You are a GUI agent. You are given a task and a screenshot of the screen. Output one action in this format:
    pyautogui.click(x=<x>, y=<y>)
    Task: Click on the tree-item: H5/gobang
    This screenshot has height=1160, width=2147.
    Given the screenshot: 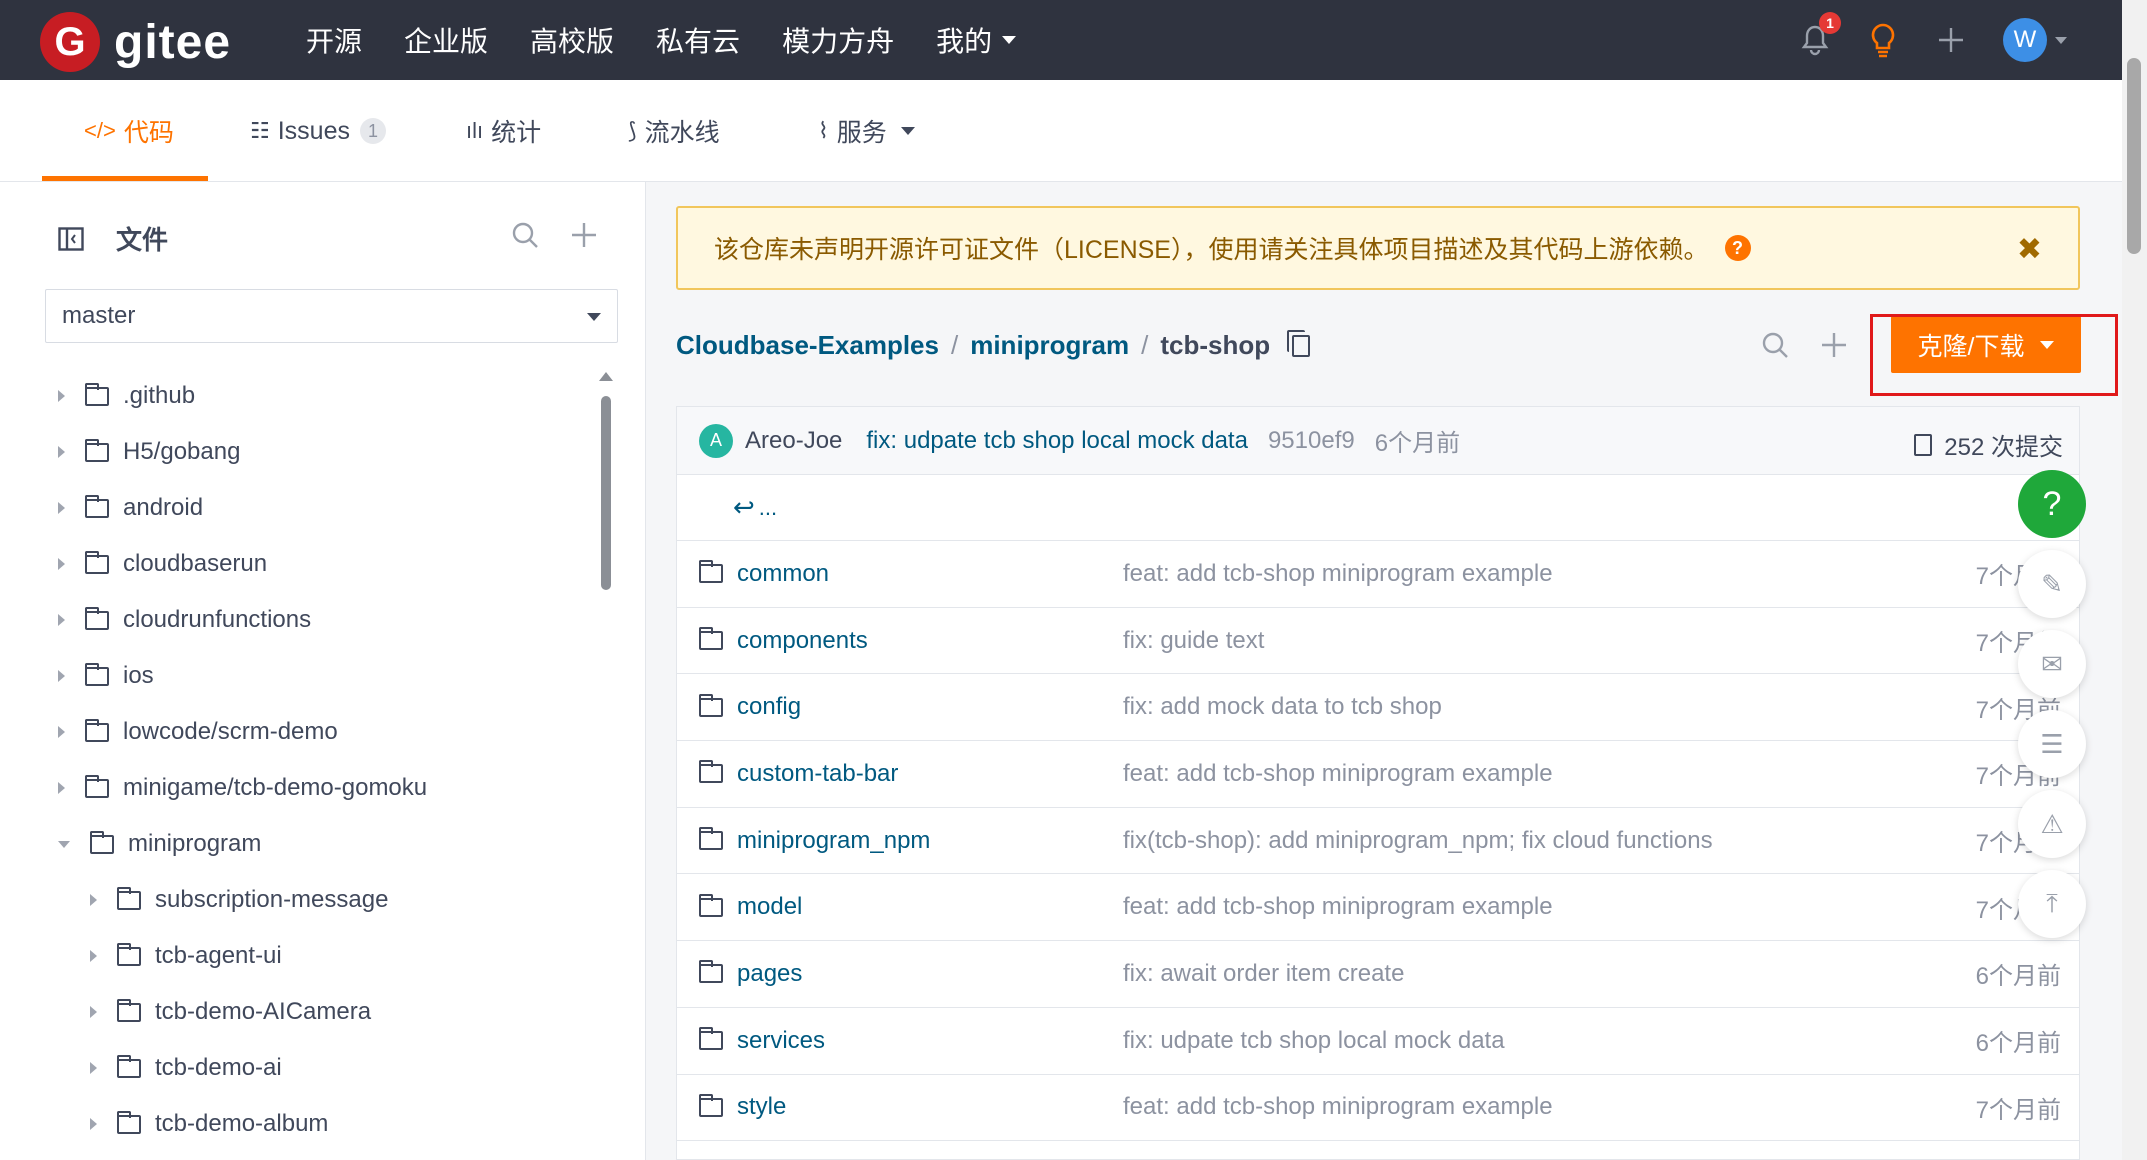 What is the action you would take?
    pyautogui.click(x=300, y=452)
    